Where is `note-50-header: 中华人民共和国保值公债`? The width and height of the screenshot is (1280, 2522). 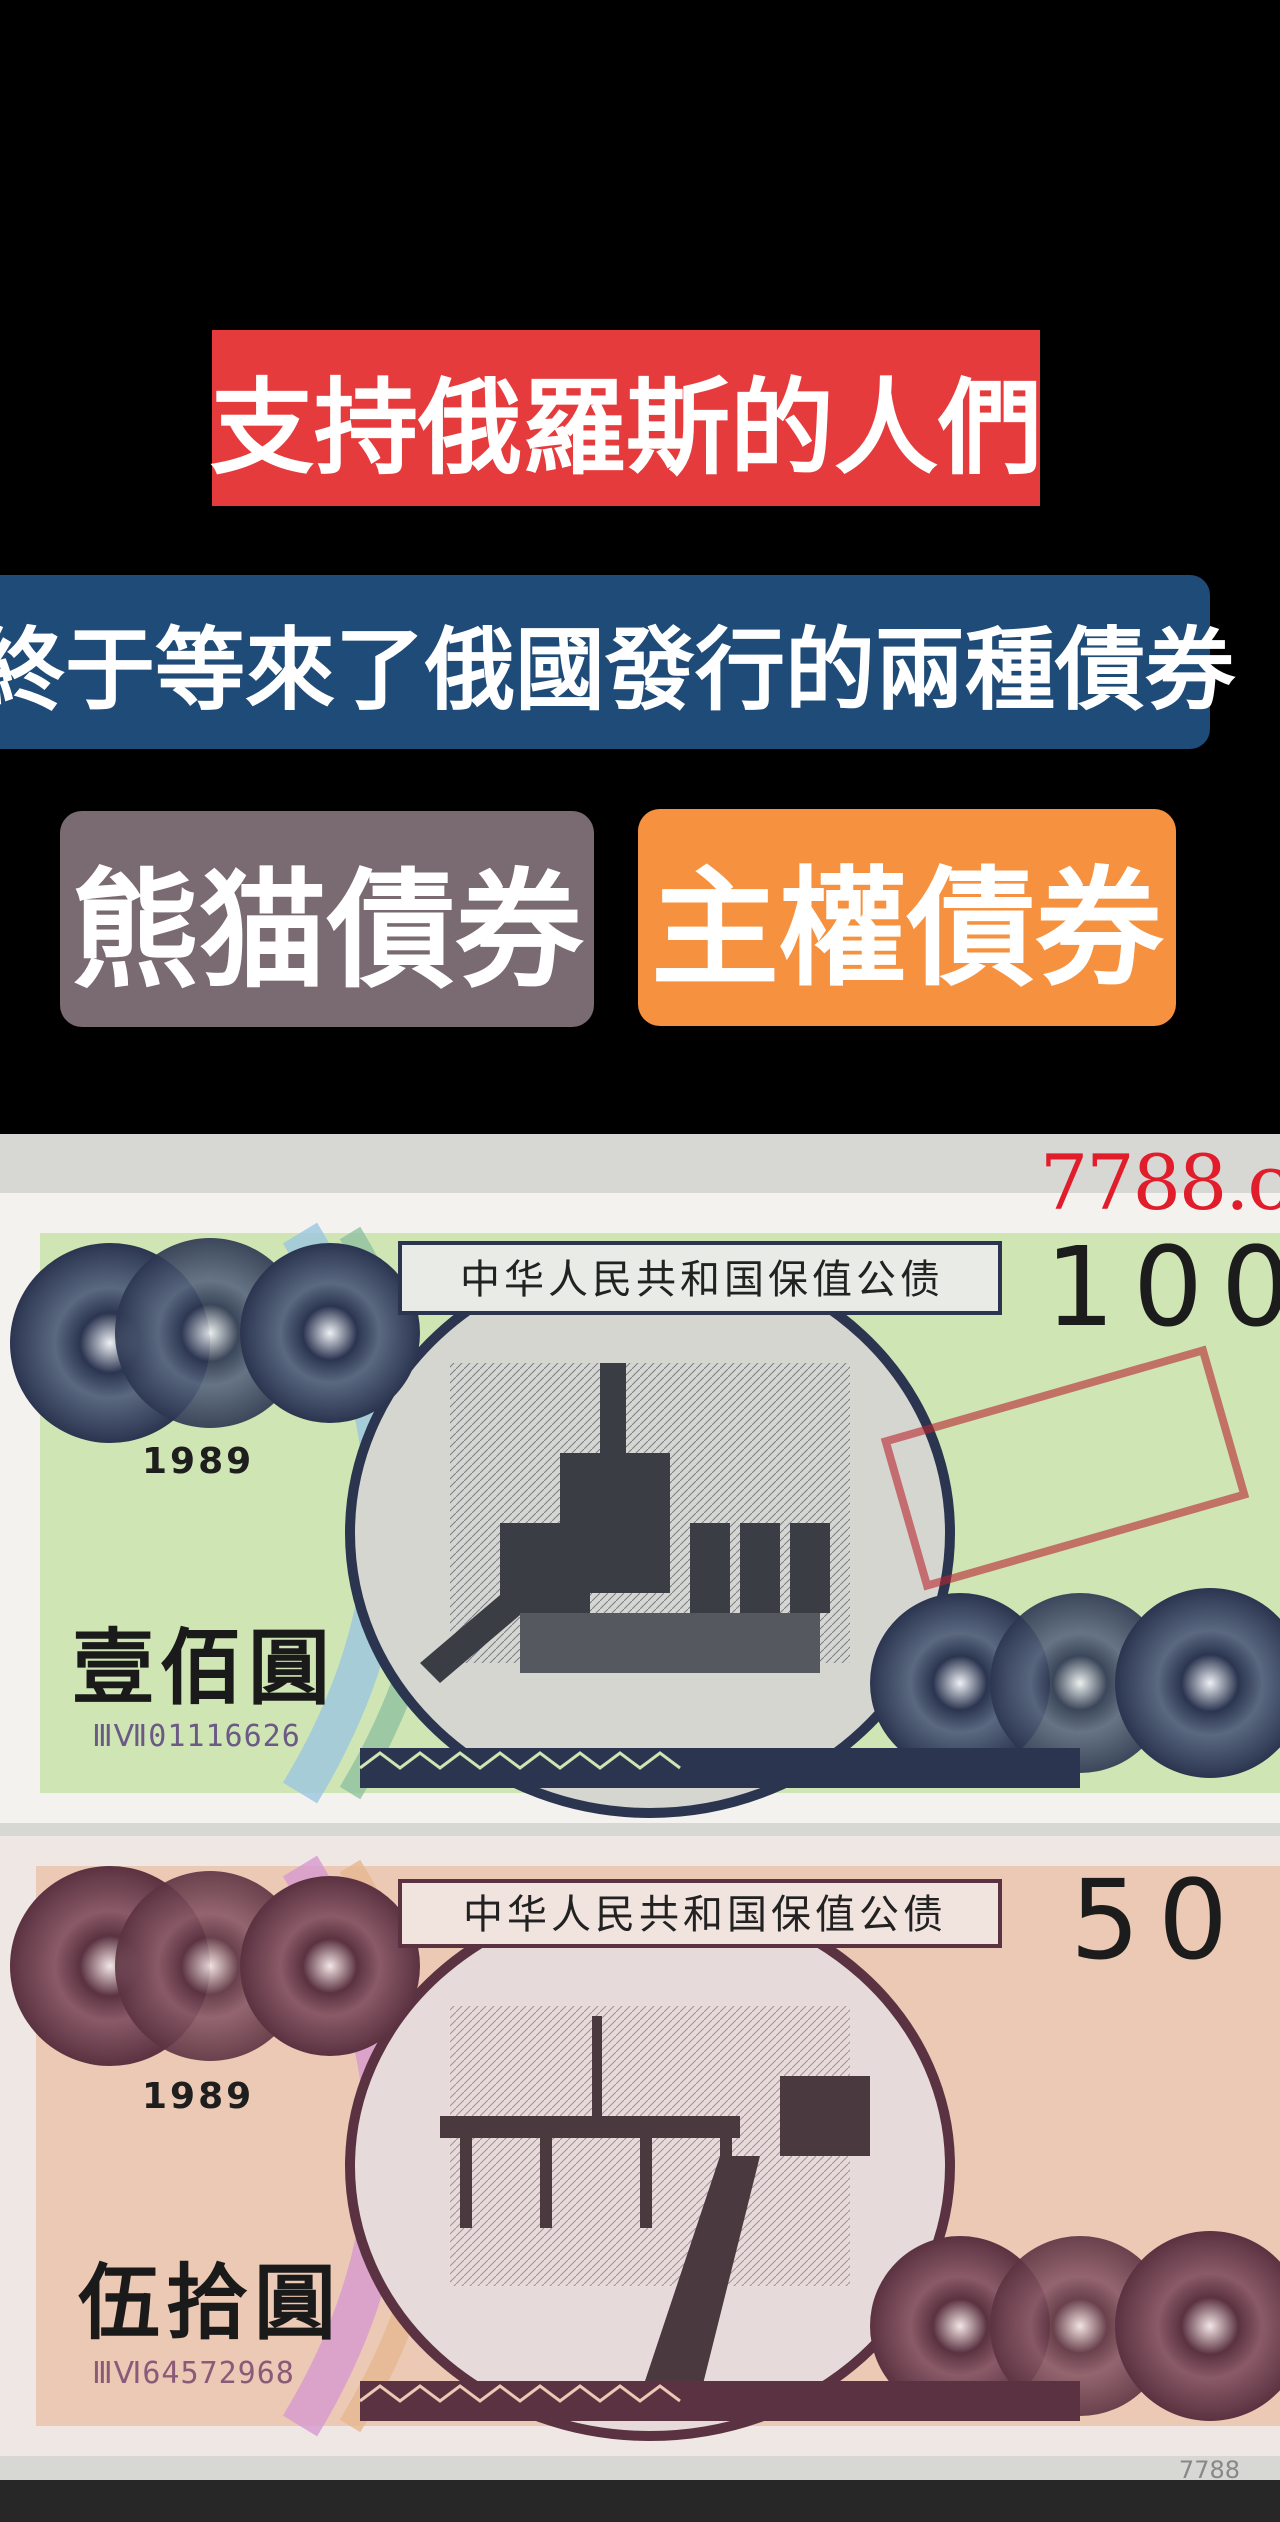
note-50-header: 中华人民共和国保值公债 is located at coordinates (705, 1915).